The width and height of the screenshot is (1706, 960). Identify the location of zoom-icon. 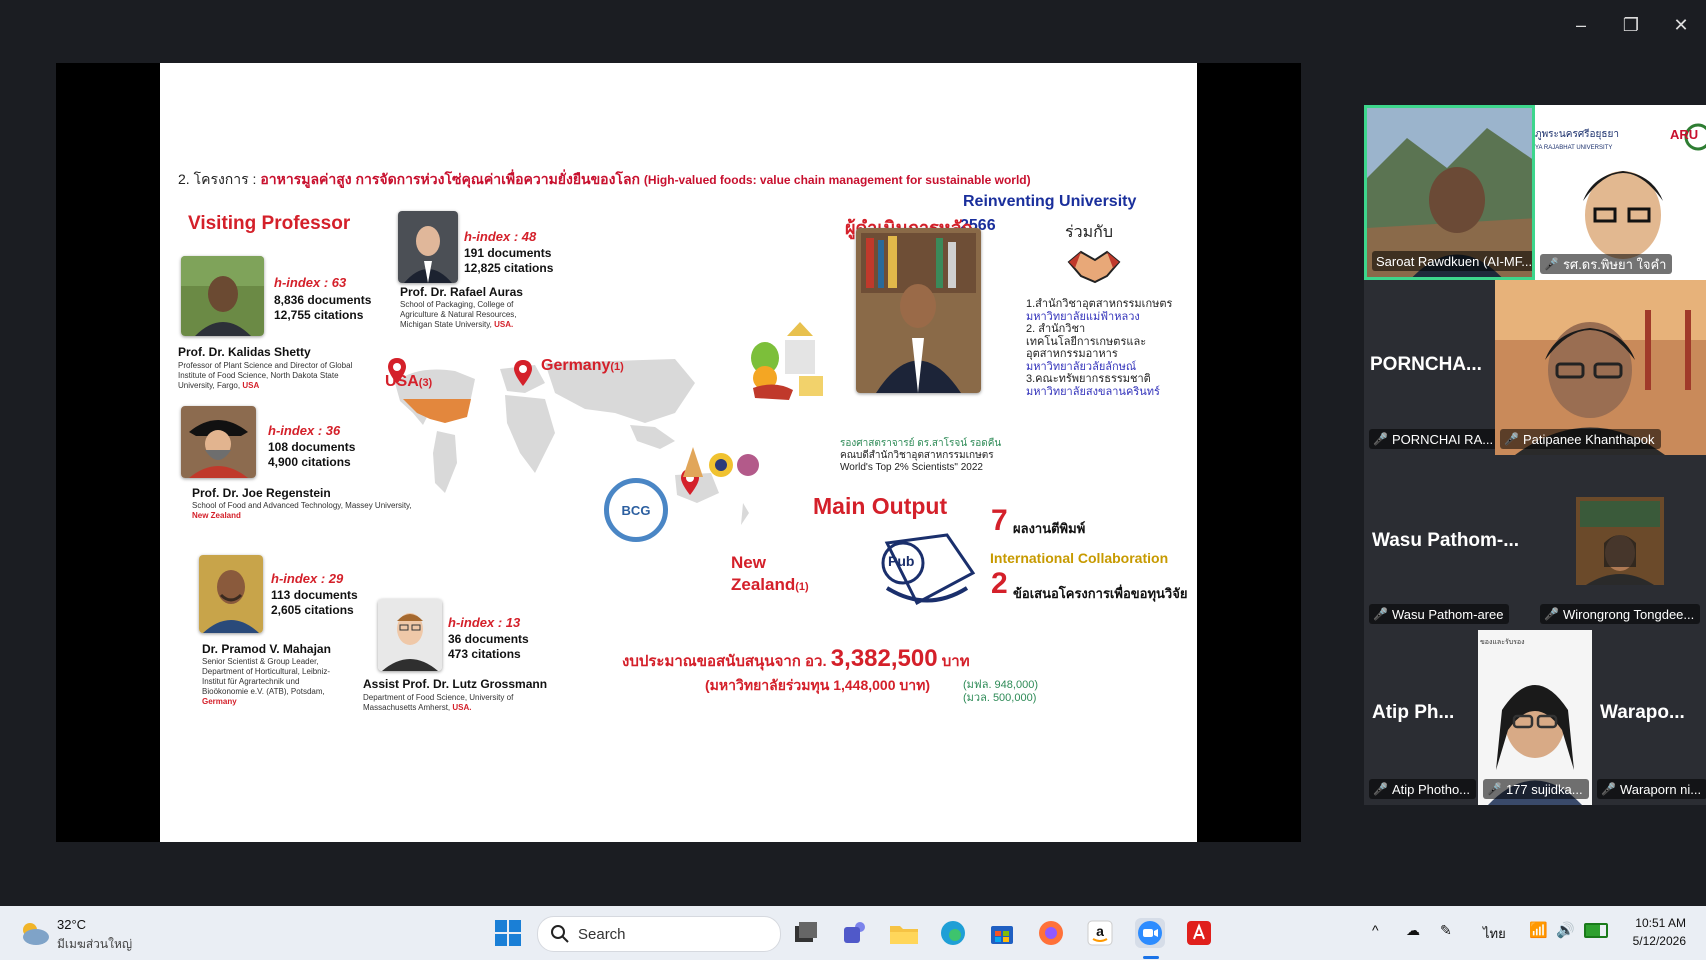
(1150, 933).